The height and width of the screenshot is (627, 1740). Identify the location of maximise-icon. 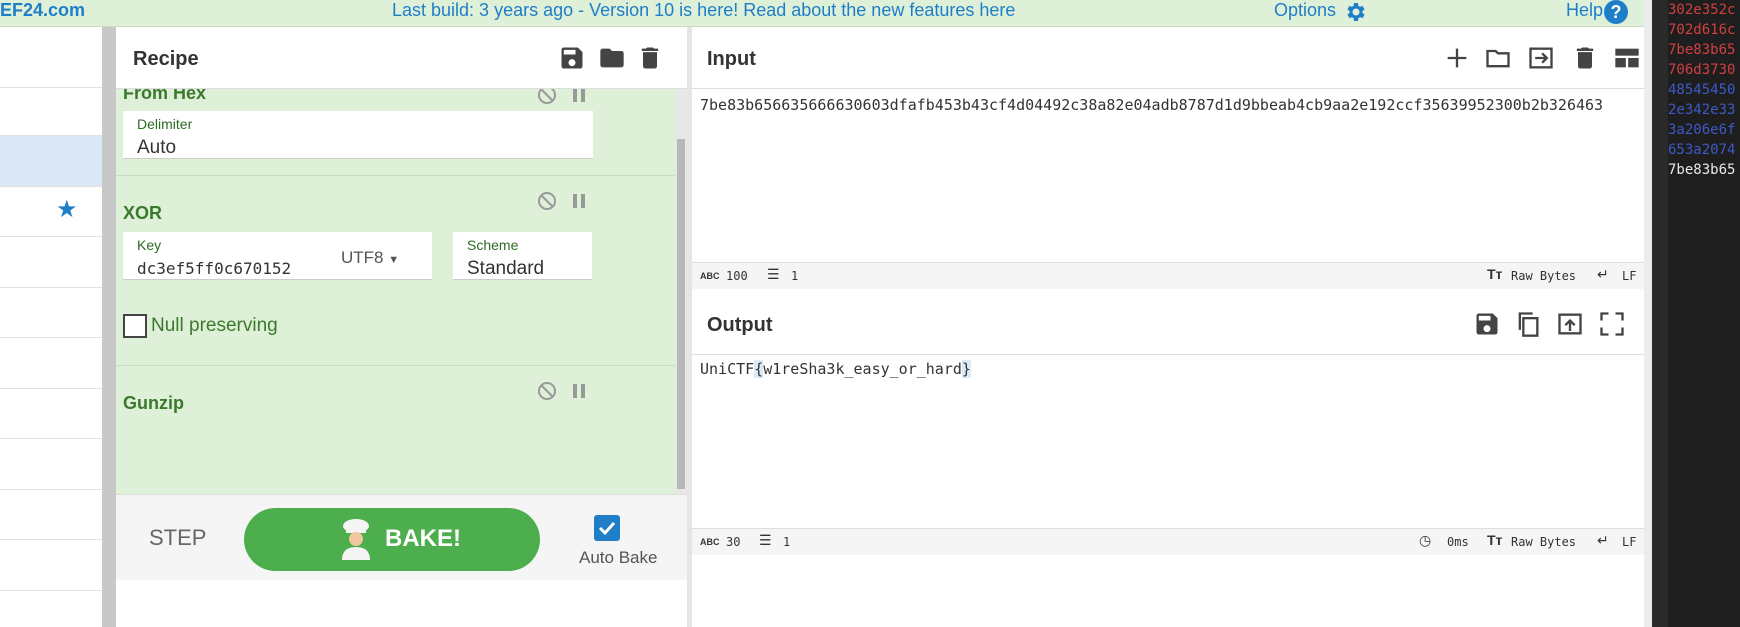
(1612, 324).